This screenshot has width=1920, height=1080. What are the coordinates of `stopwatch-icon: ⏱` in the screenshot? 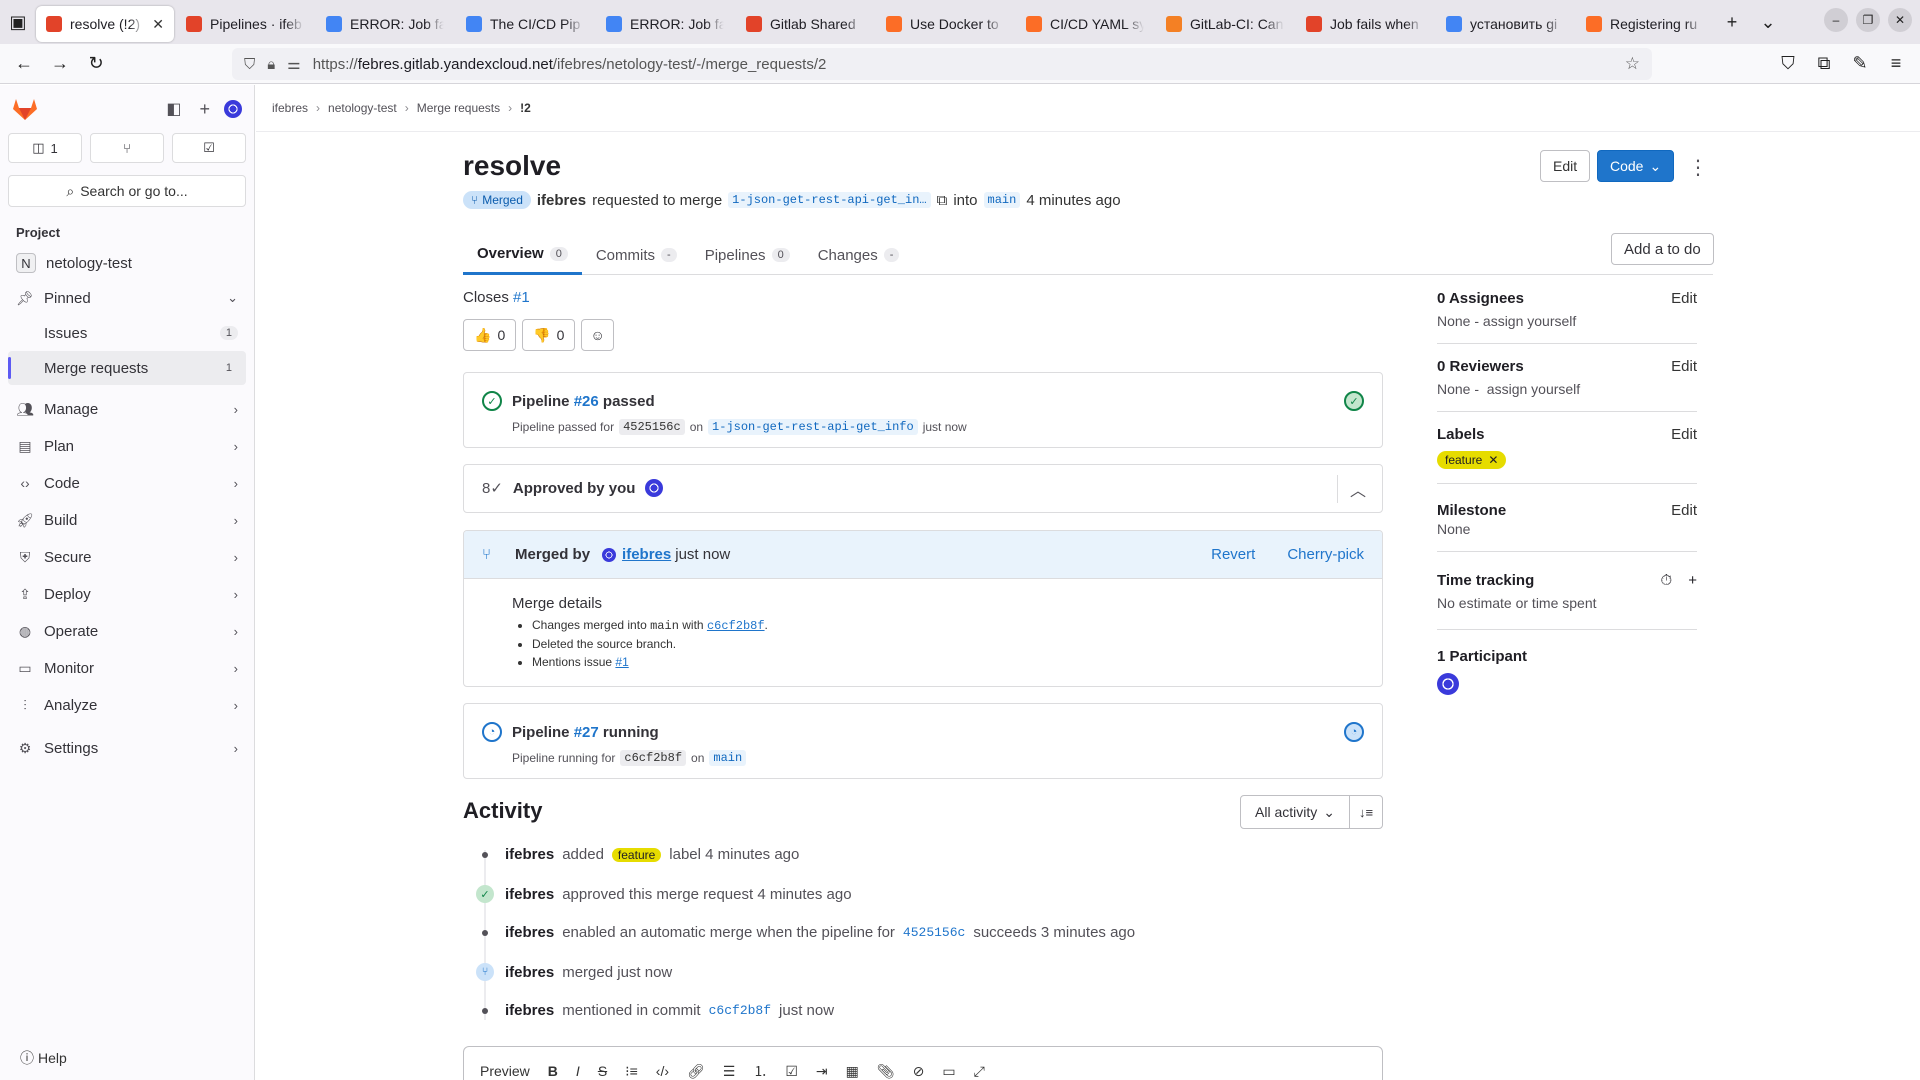 It's located at (1667, 580).